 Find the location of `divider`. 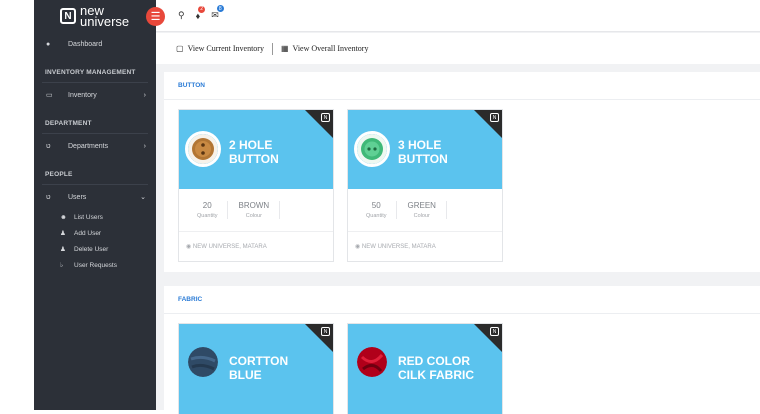

divider is located at coordinates (272, 48).